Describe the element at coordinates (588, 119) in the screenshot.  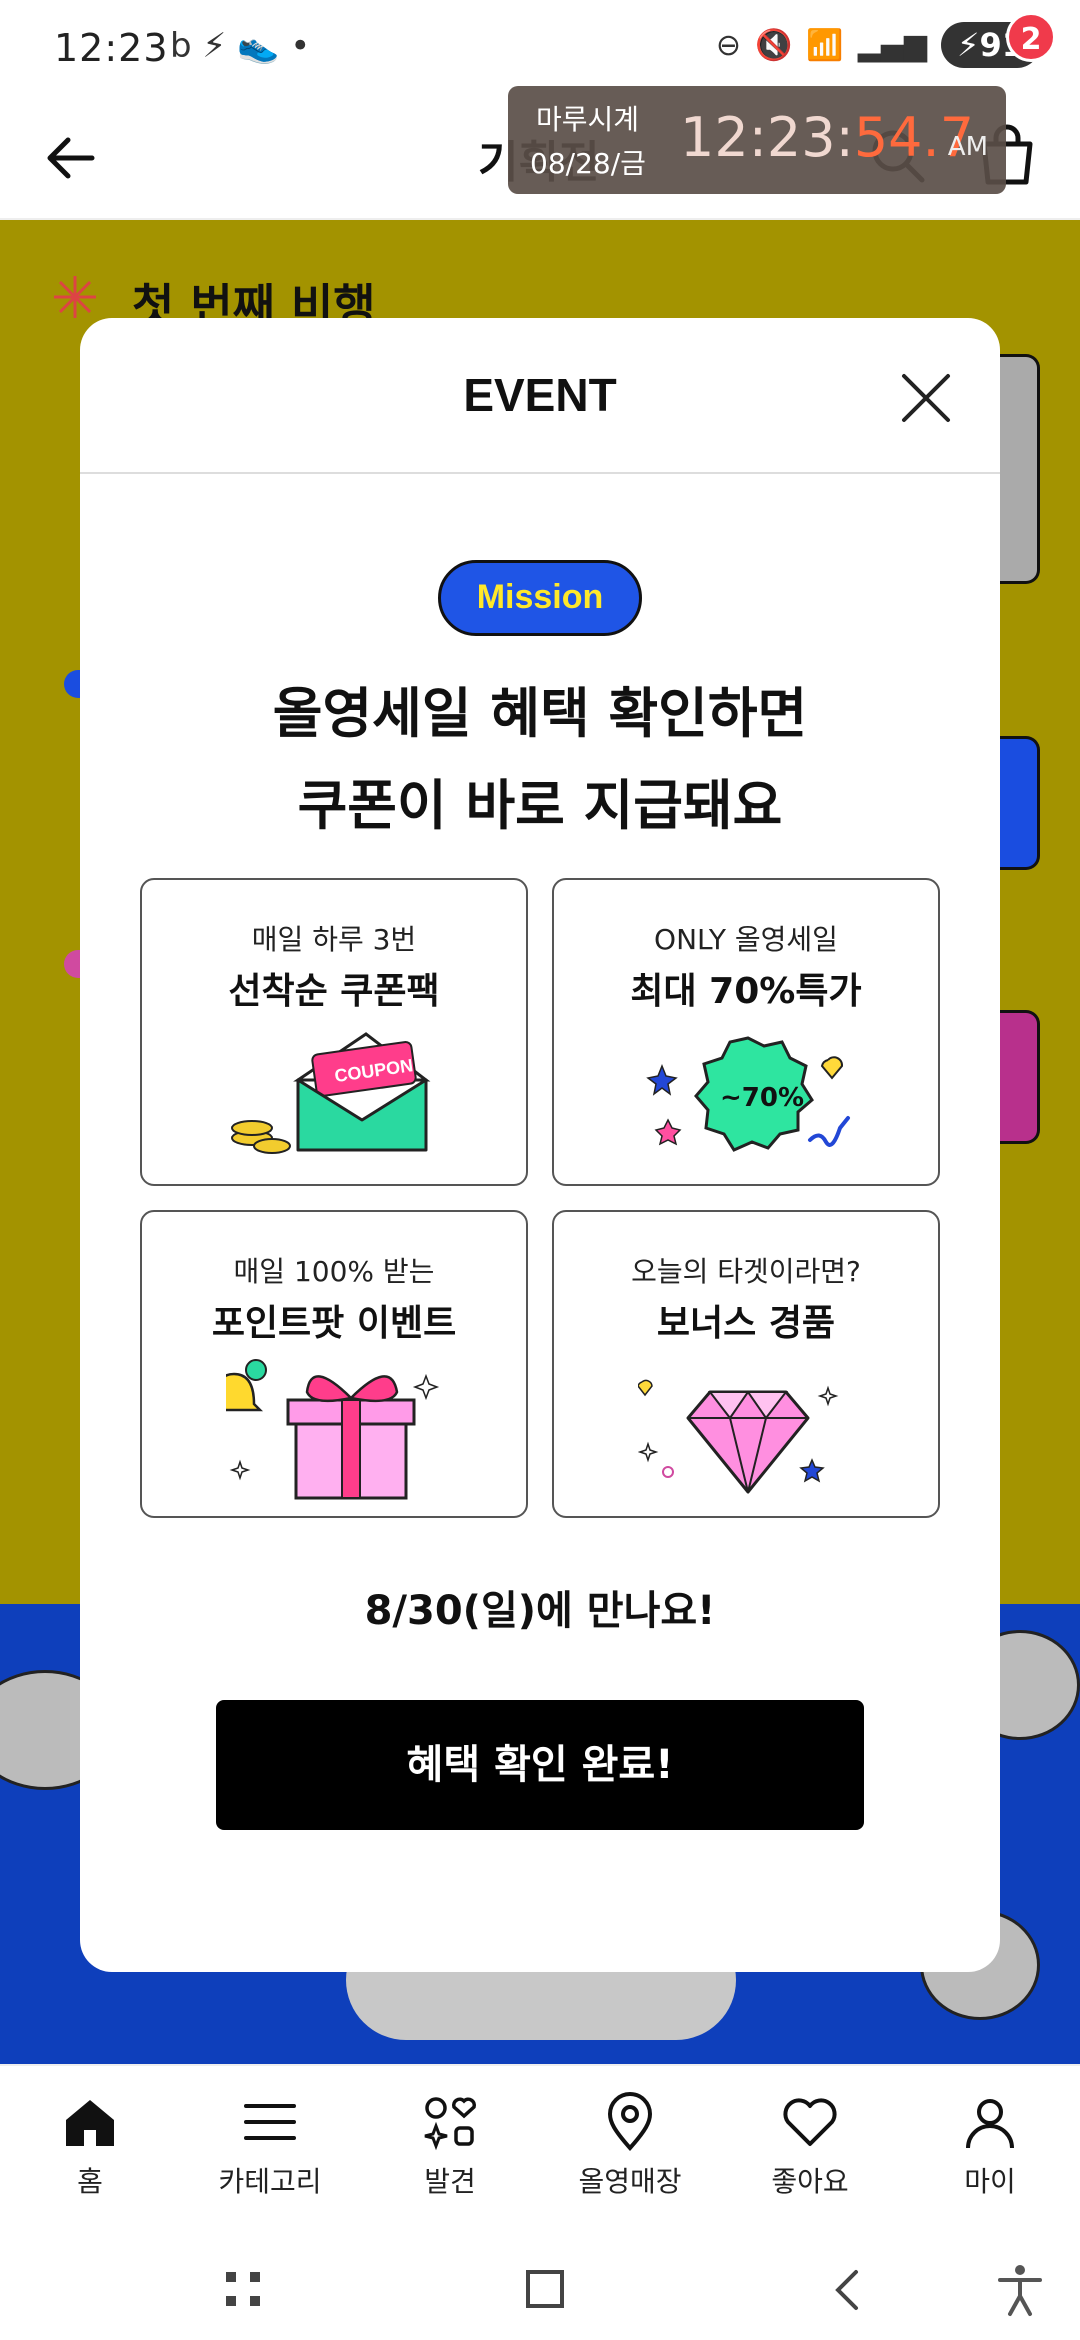
I see `clock-app-name: 마루시계` at that location.